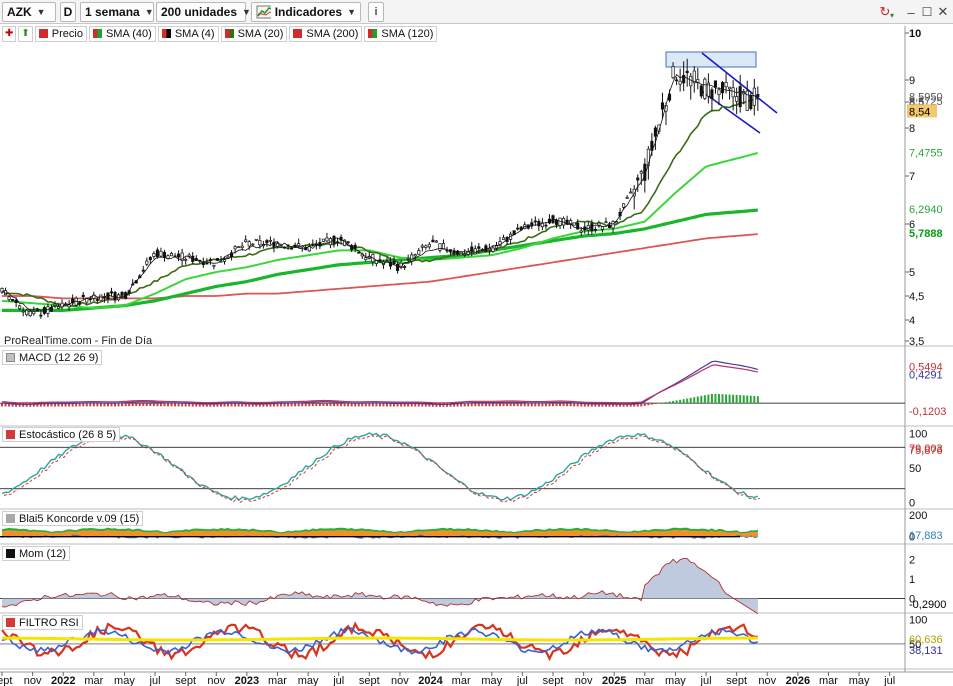  What do you see at coordinates (10, 622) in the screenshot?
I see `rsi-swatch` at bounding box center [10, 622].